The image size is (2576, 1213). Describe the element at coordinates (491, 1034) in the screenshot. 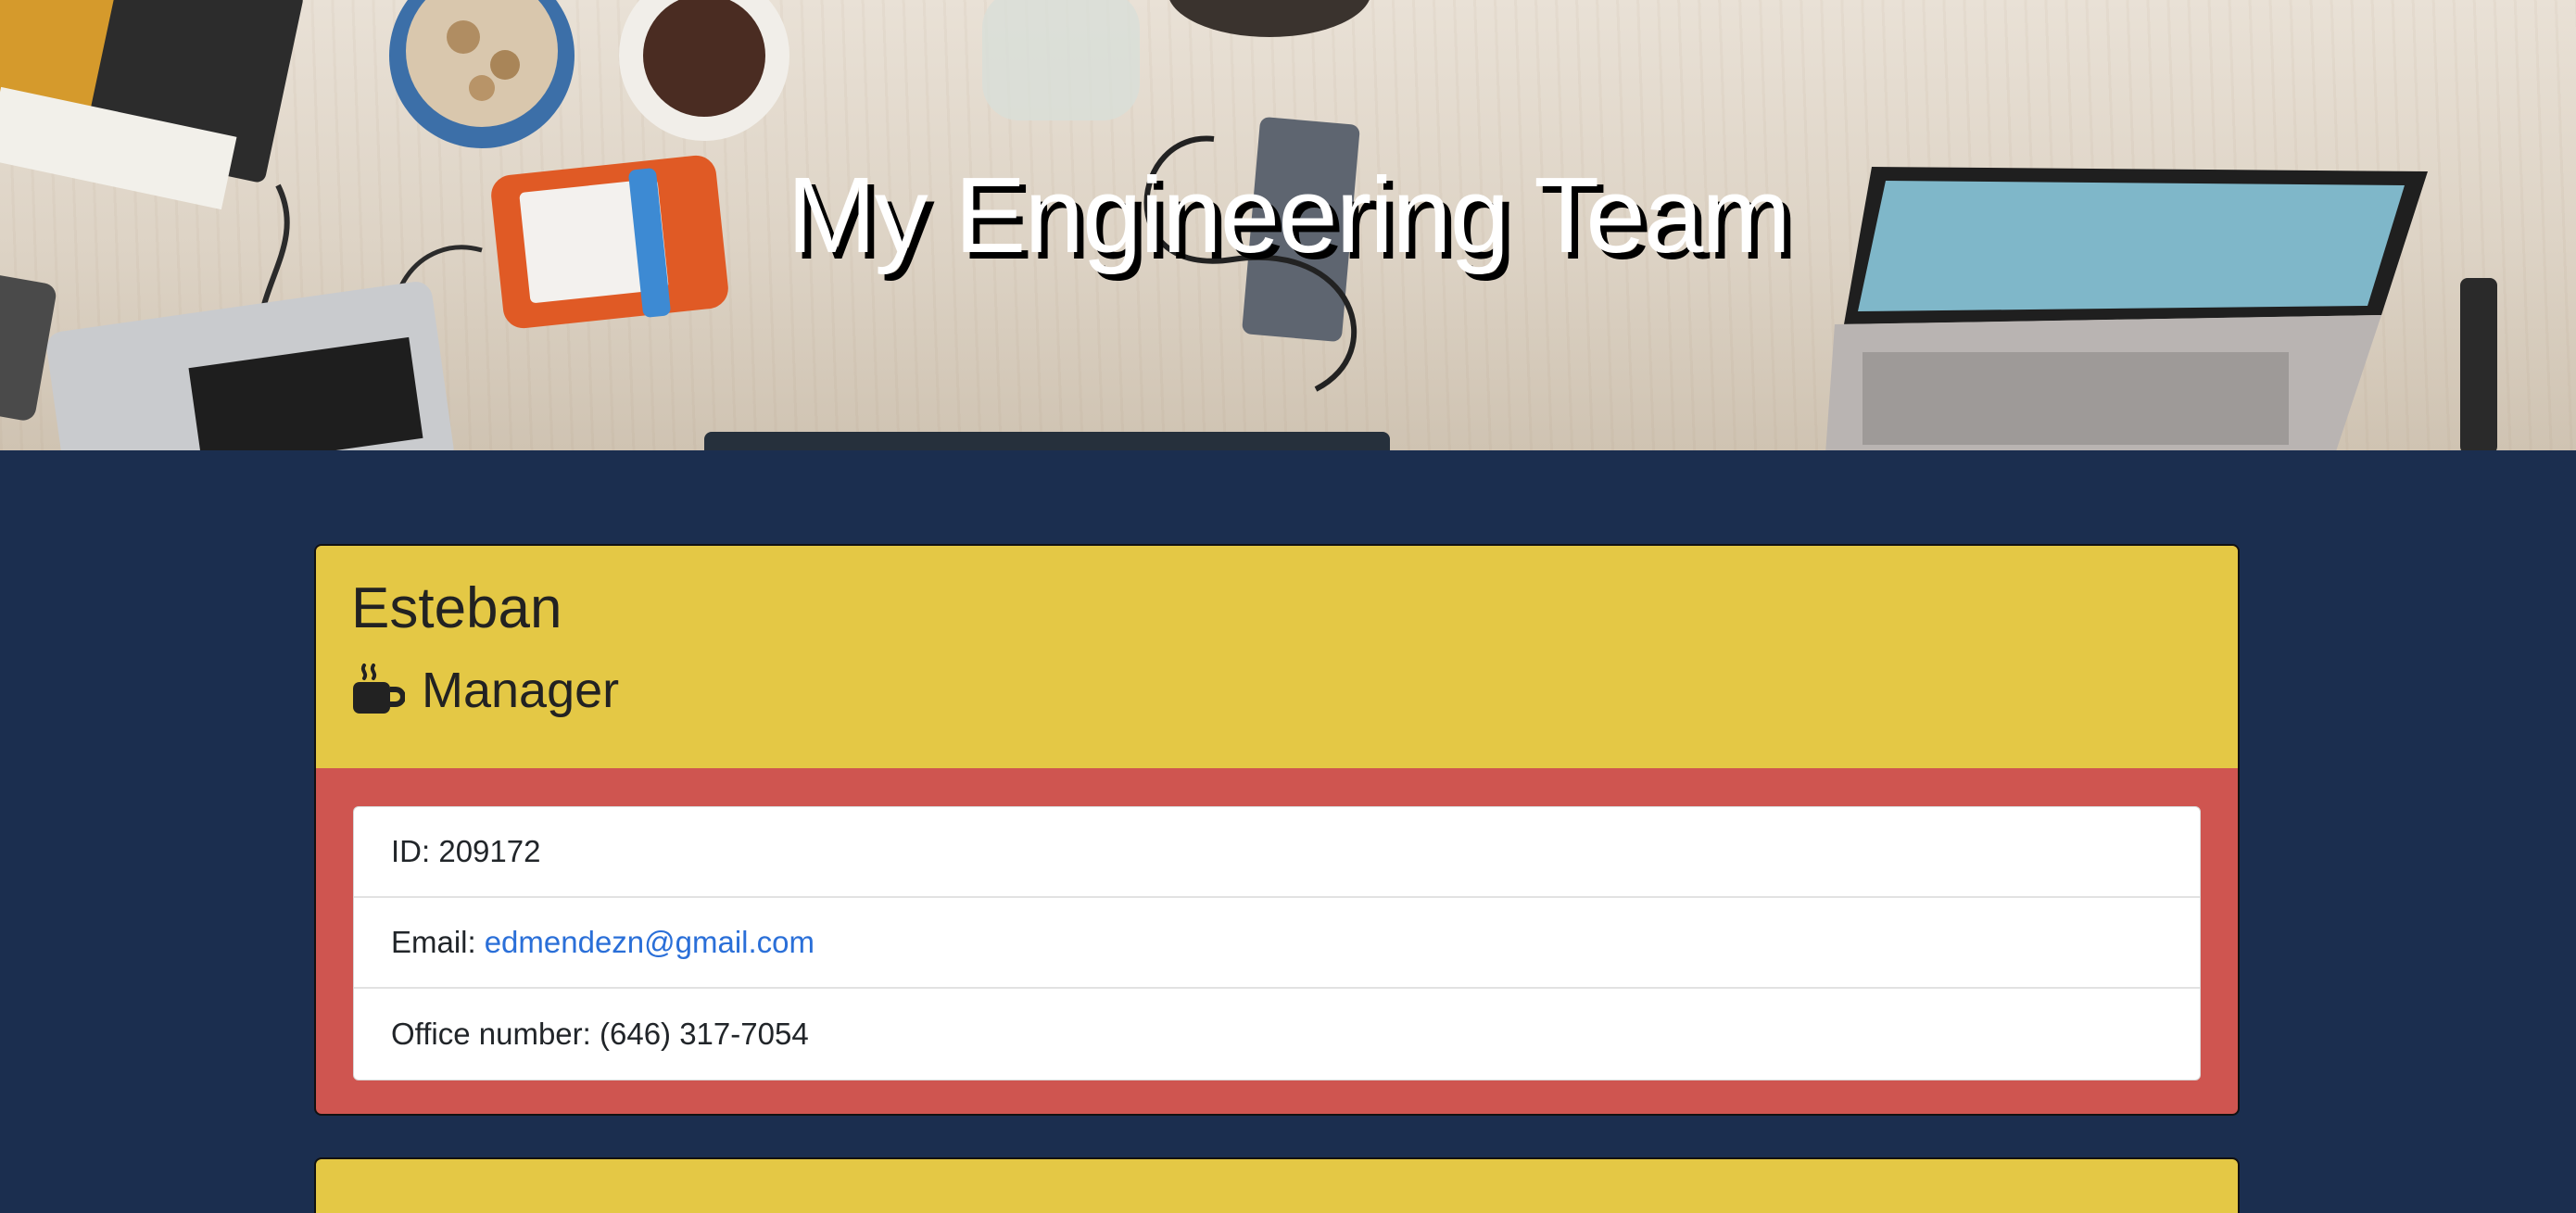

I see `employee-office-label: Office number:` at that location.